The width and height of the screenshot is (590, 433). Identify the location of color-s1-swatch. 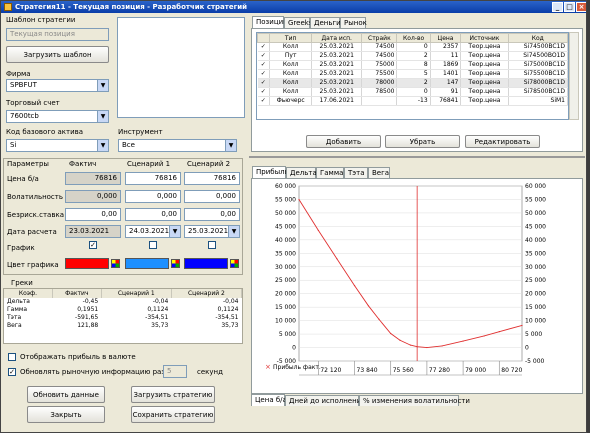
(147, 263).